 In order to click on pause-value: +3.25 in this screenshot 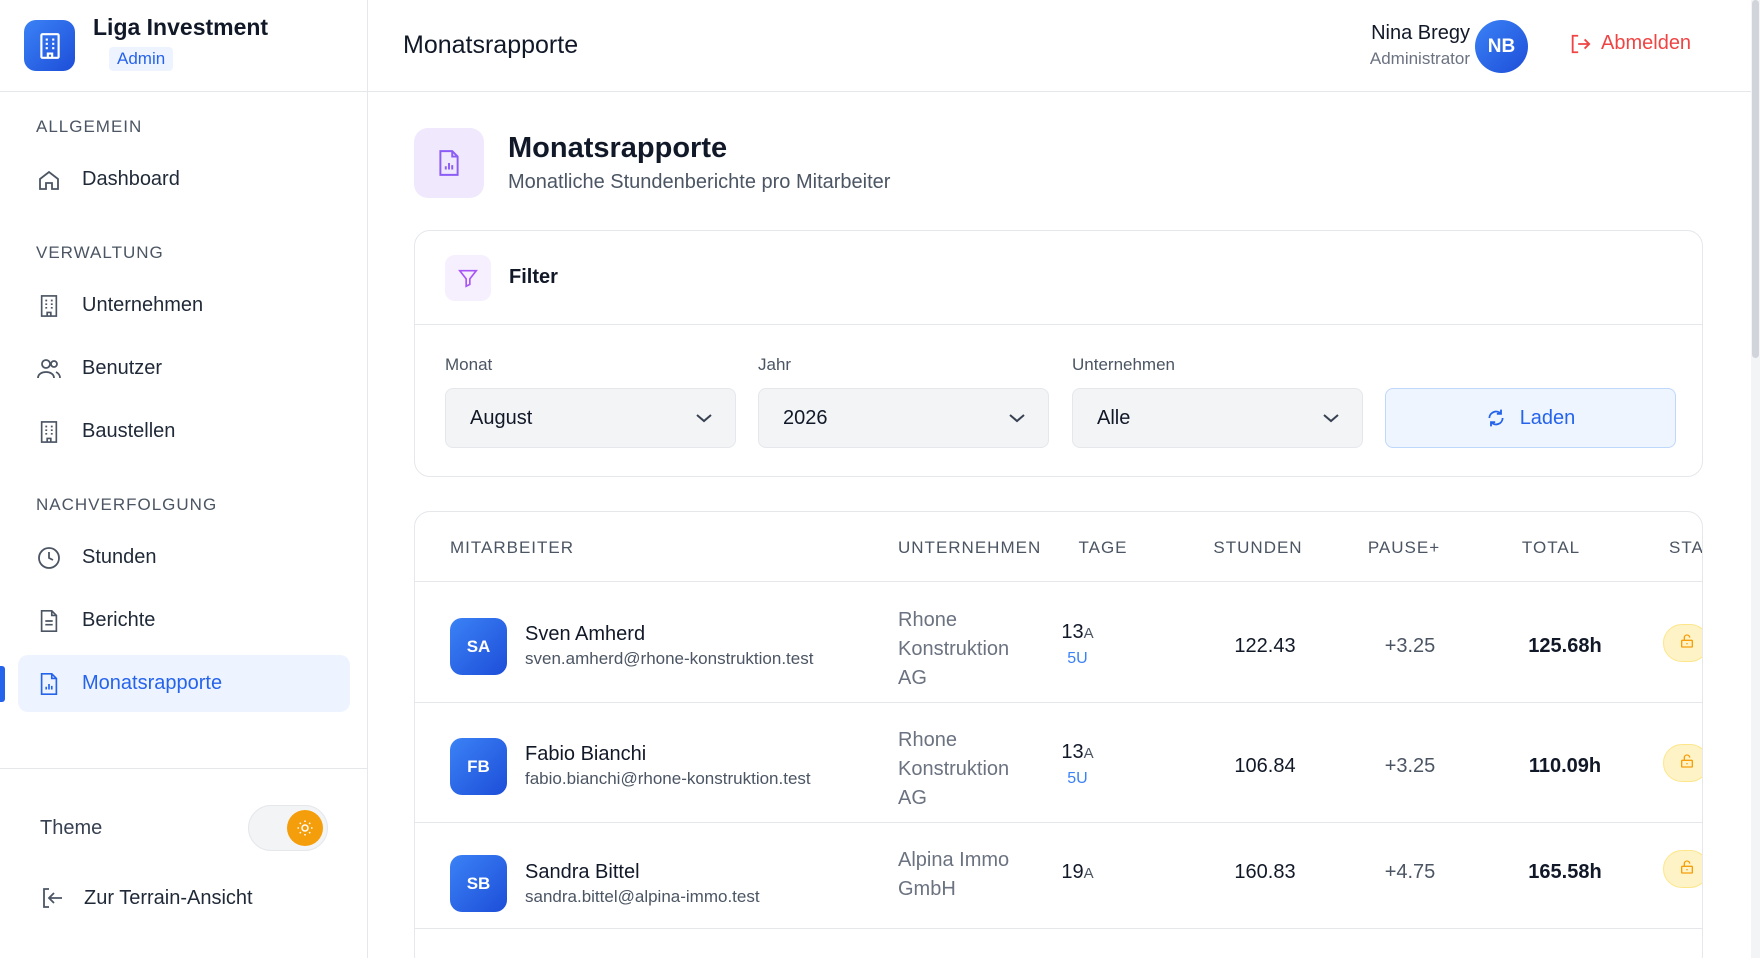, I will do `click(1410, 646)`.